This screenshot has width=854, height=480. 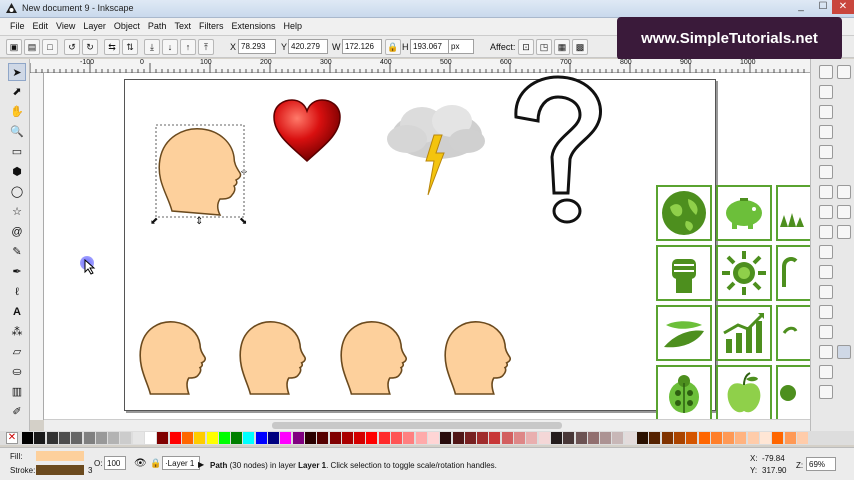 I want to click on plant-icon, so click(x=793, y=273).